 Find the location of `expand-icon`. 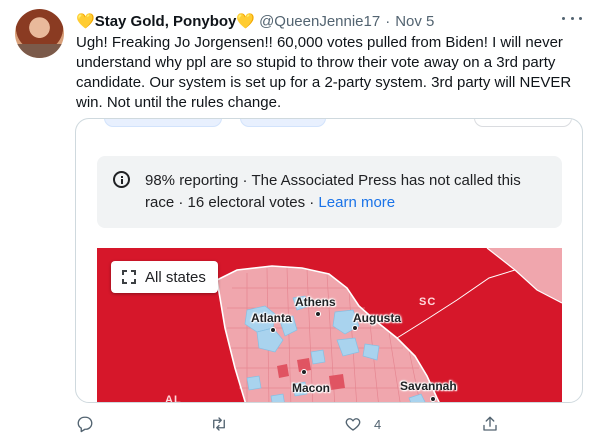

expand-icon is located at coordinates (129, 277).